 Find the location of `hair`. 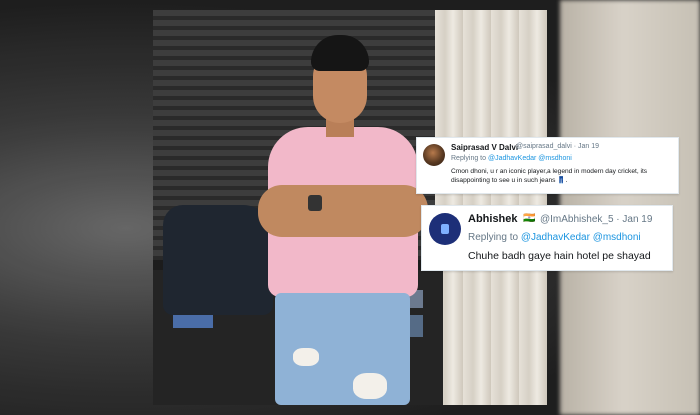

hair is located at coordinates (340, 53).